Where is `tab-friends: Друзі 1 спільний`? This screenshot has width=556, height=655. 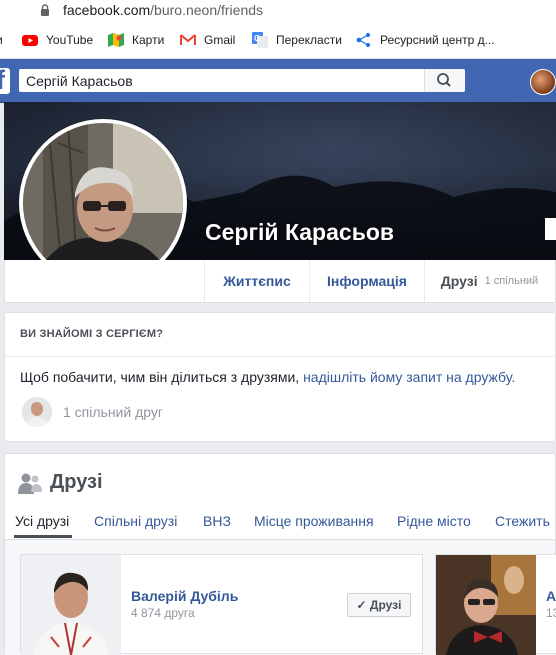 tab-friends: Друзі 1 спільний is located at coordinates (489, 281).